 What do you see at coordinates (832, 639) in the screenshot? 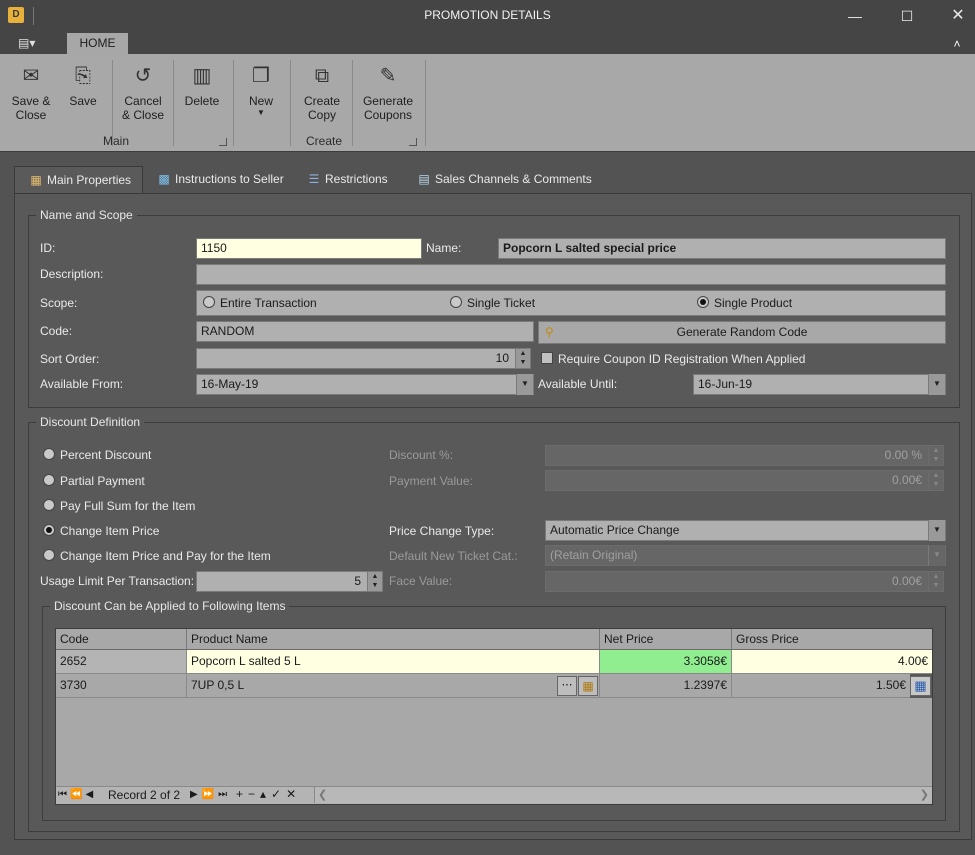
I see `column-header-gross-price: Gross Price` at bounding box center [832, 639].